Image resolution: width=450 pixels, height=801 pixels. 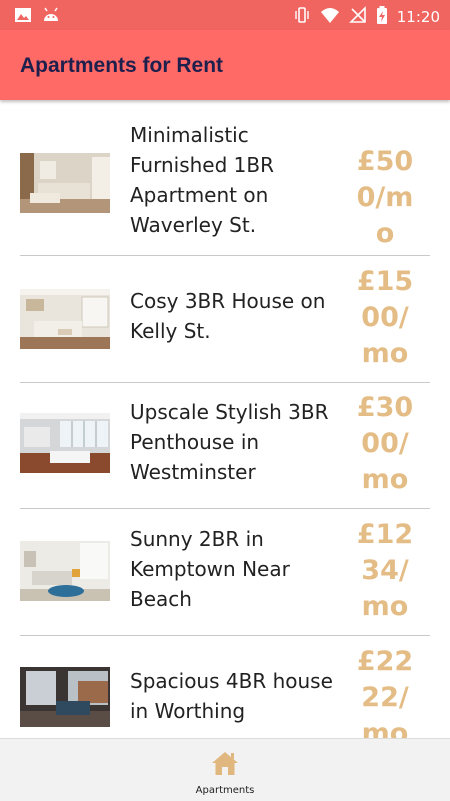 What do you see at coordinates (330, 17) in the screenshot?
I see `wifi-icon` at bounding box center [330, 17].